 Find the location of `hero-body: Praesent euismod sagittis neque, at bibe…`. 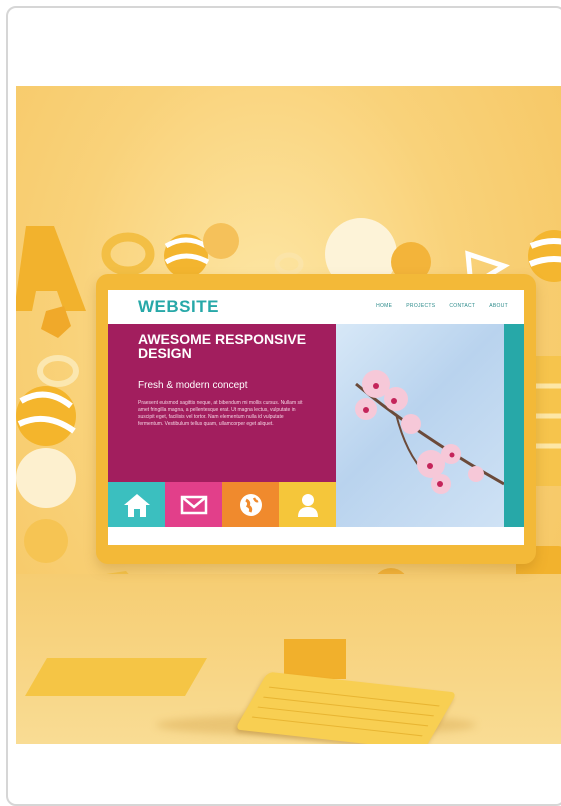

hero-body: Praesent euismod sagittis neque, at bibe… is located at coordinates (220, 413).